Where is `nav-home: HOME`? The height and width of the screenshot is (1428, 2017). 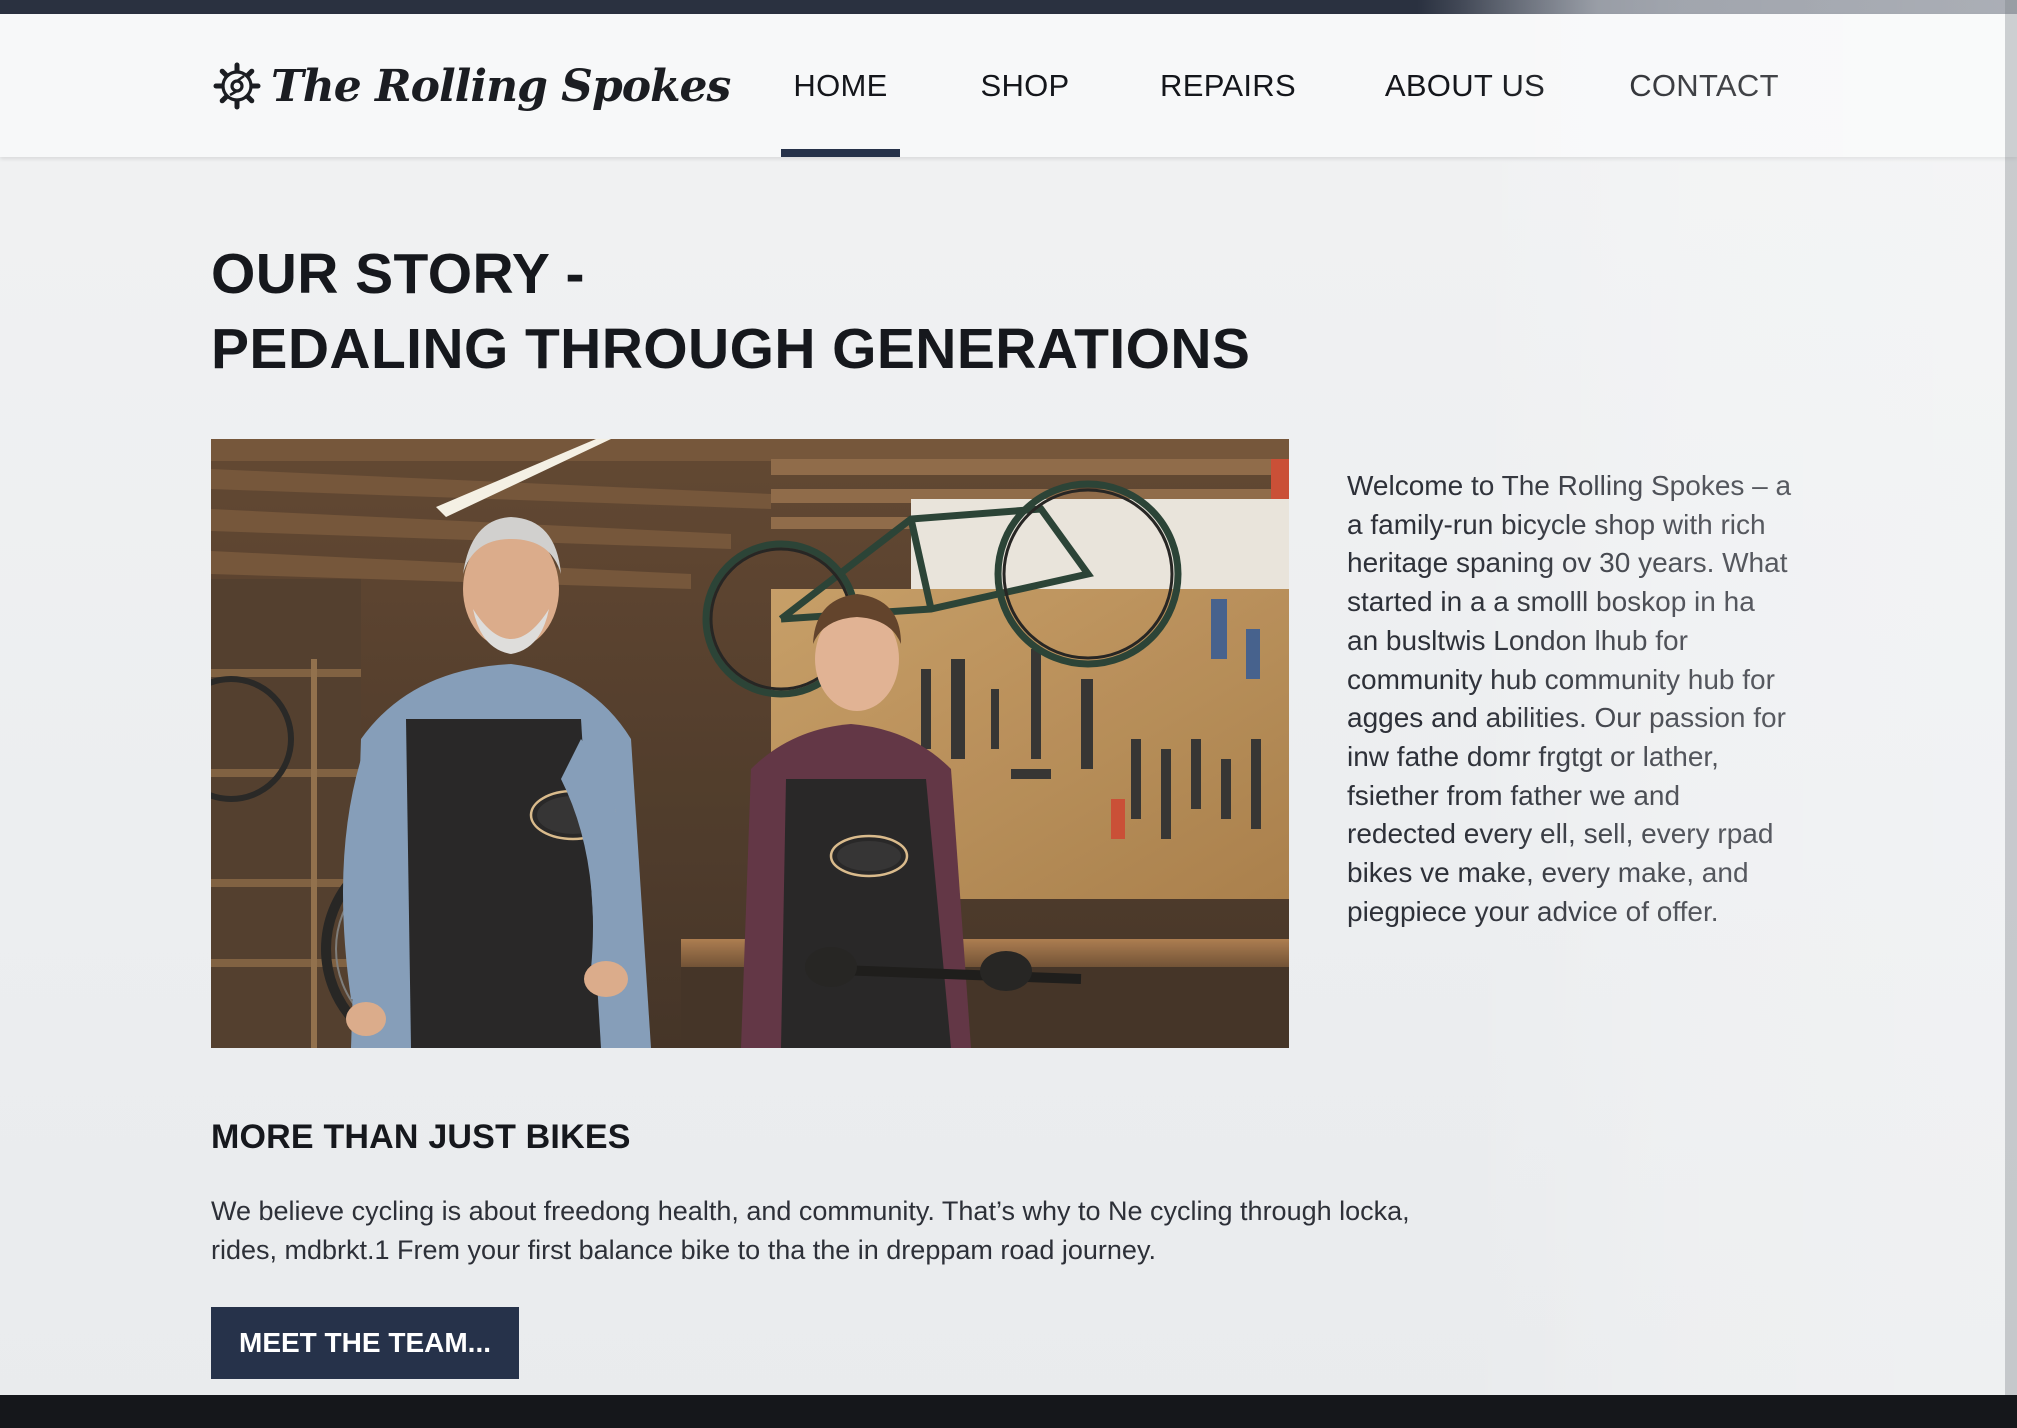 nav-home: HOME is located at coordinates (840, 85).